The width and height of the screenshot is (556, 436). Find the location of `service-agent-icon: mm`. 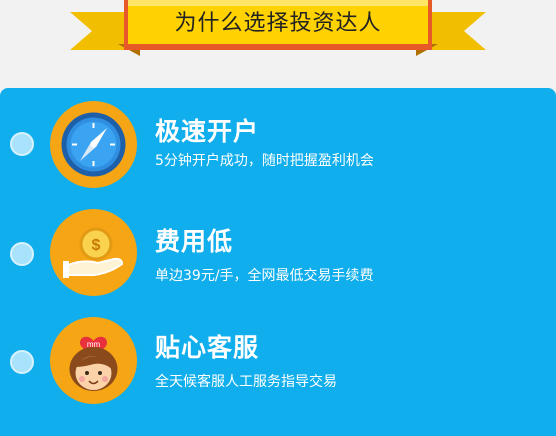

service-agent-icon: mm is located at coordinates (93, 360).